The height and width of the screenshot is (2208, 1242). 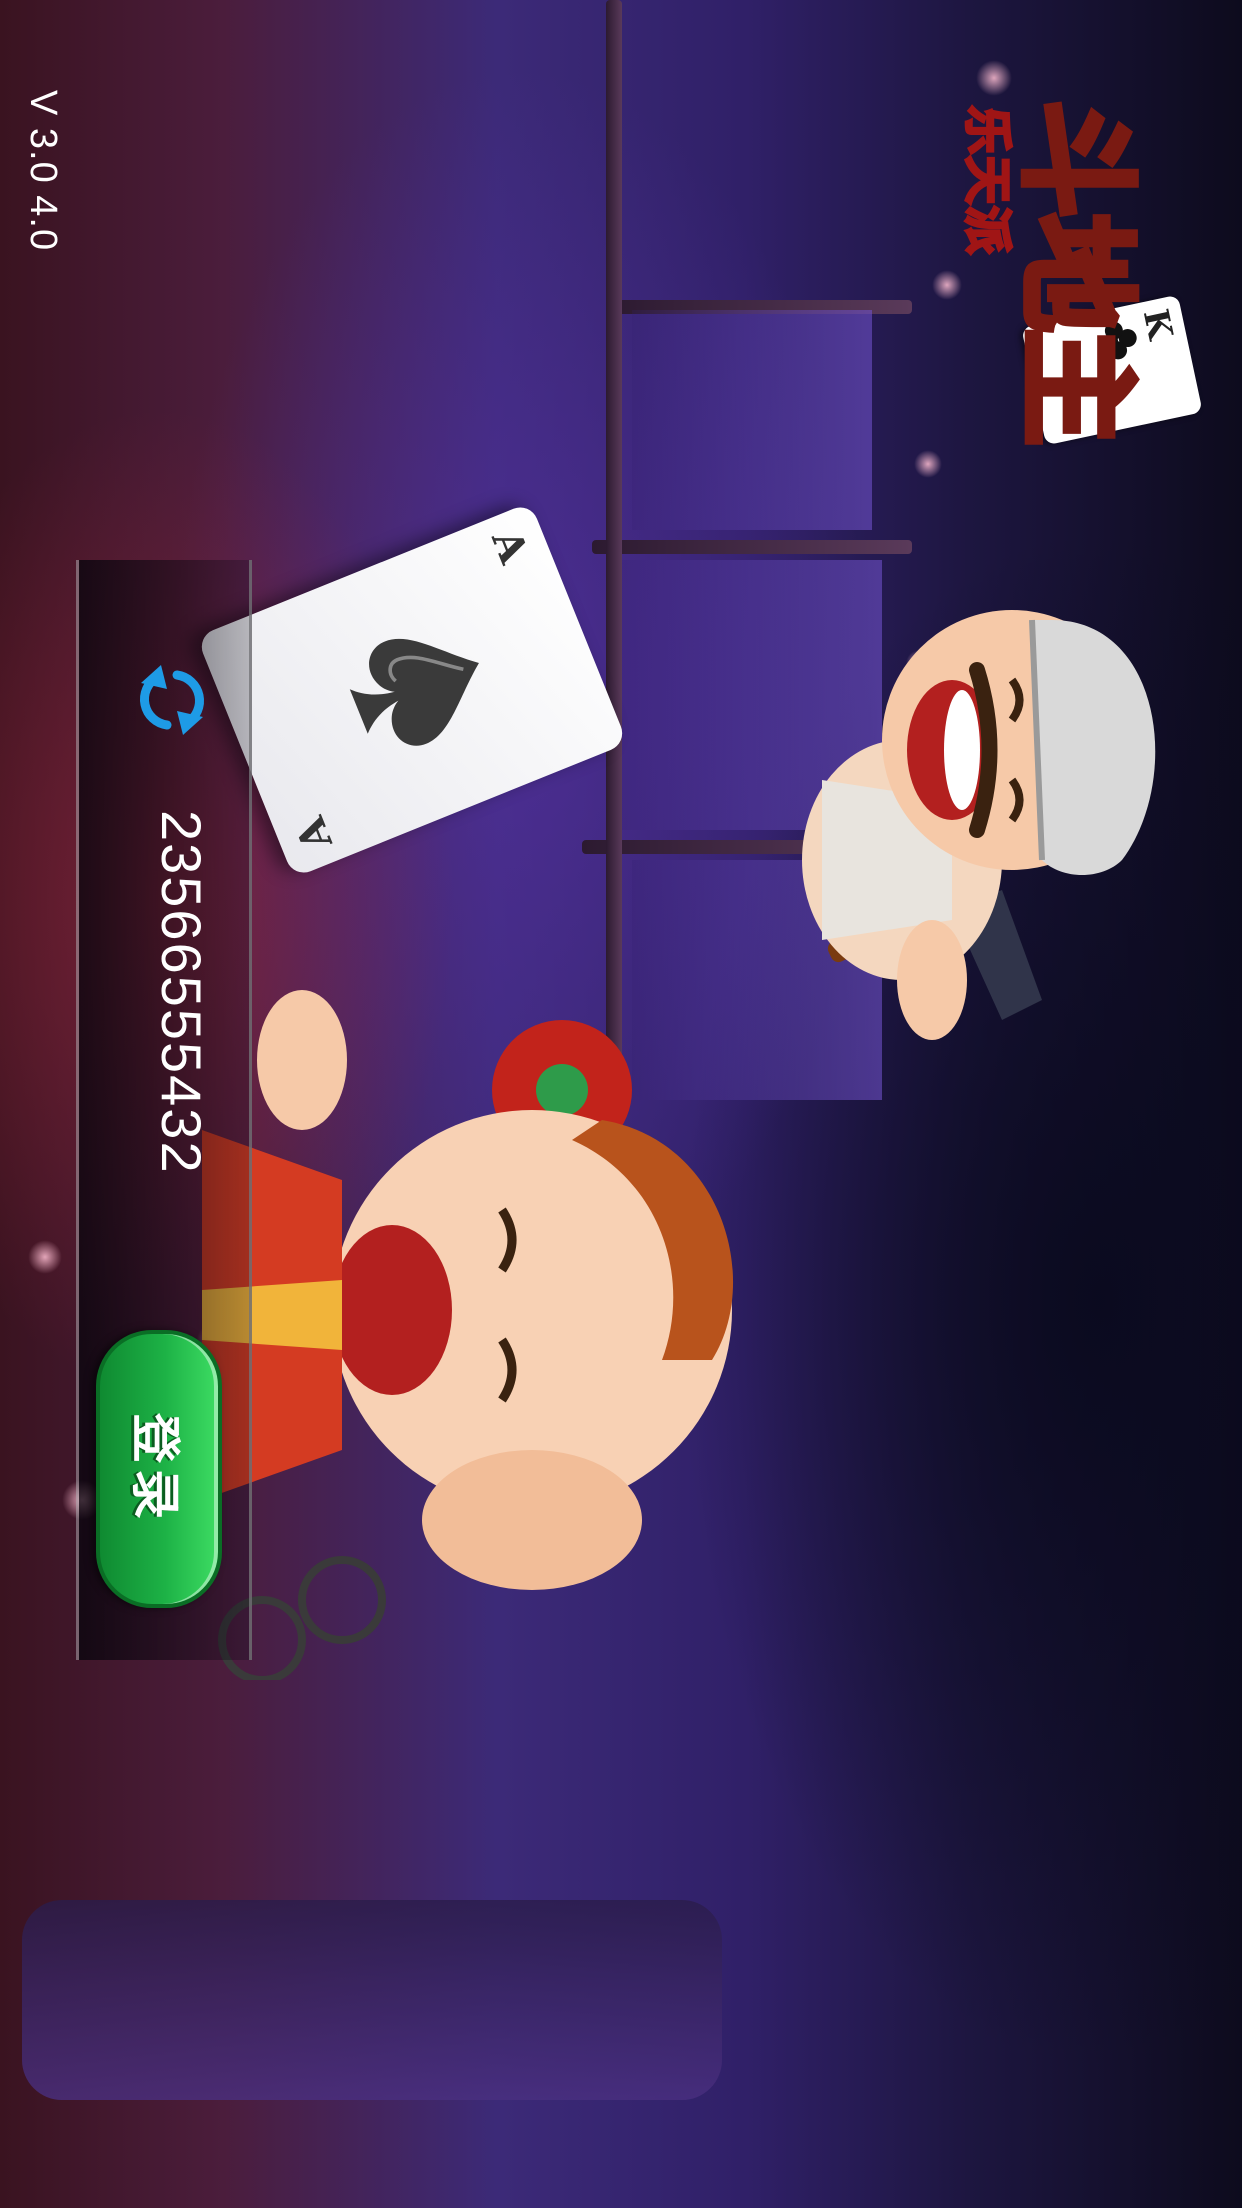 What do you see at coordinates (314, 833) in the screenshot?
I see `card-rank-bottom: A` at bounding box center [314, 833].